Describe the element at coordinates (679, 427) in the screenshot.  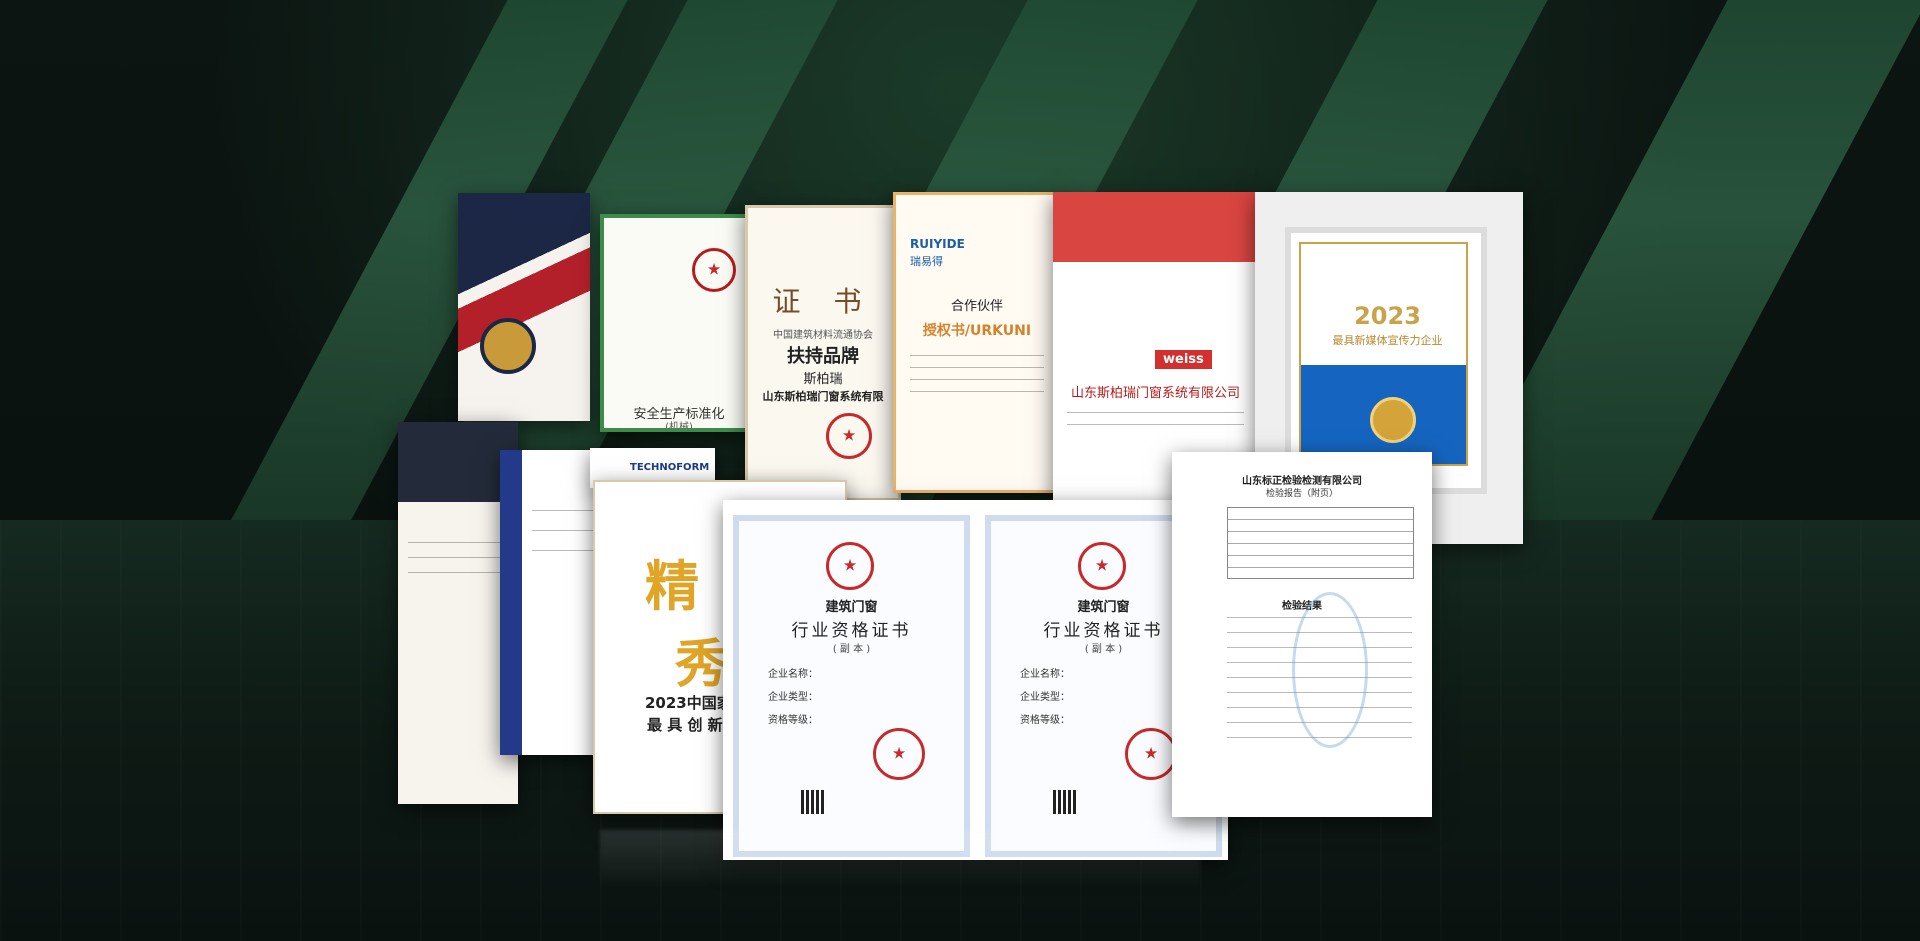
I see `certificate-subtext: (机械)` at that location.